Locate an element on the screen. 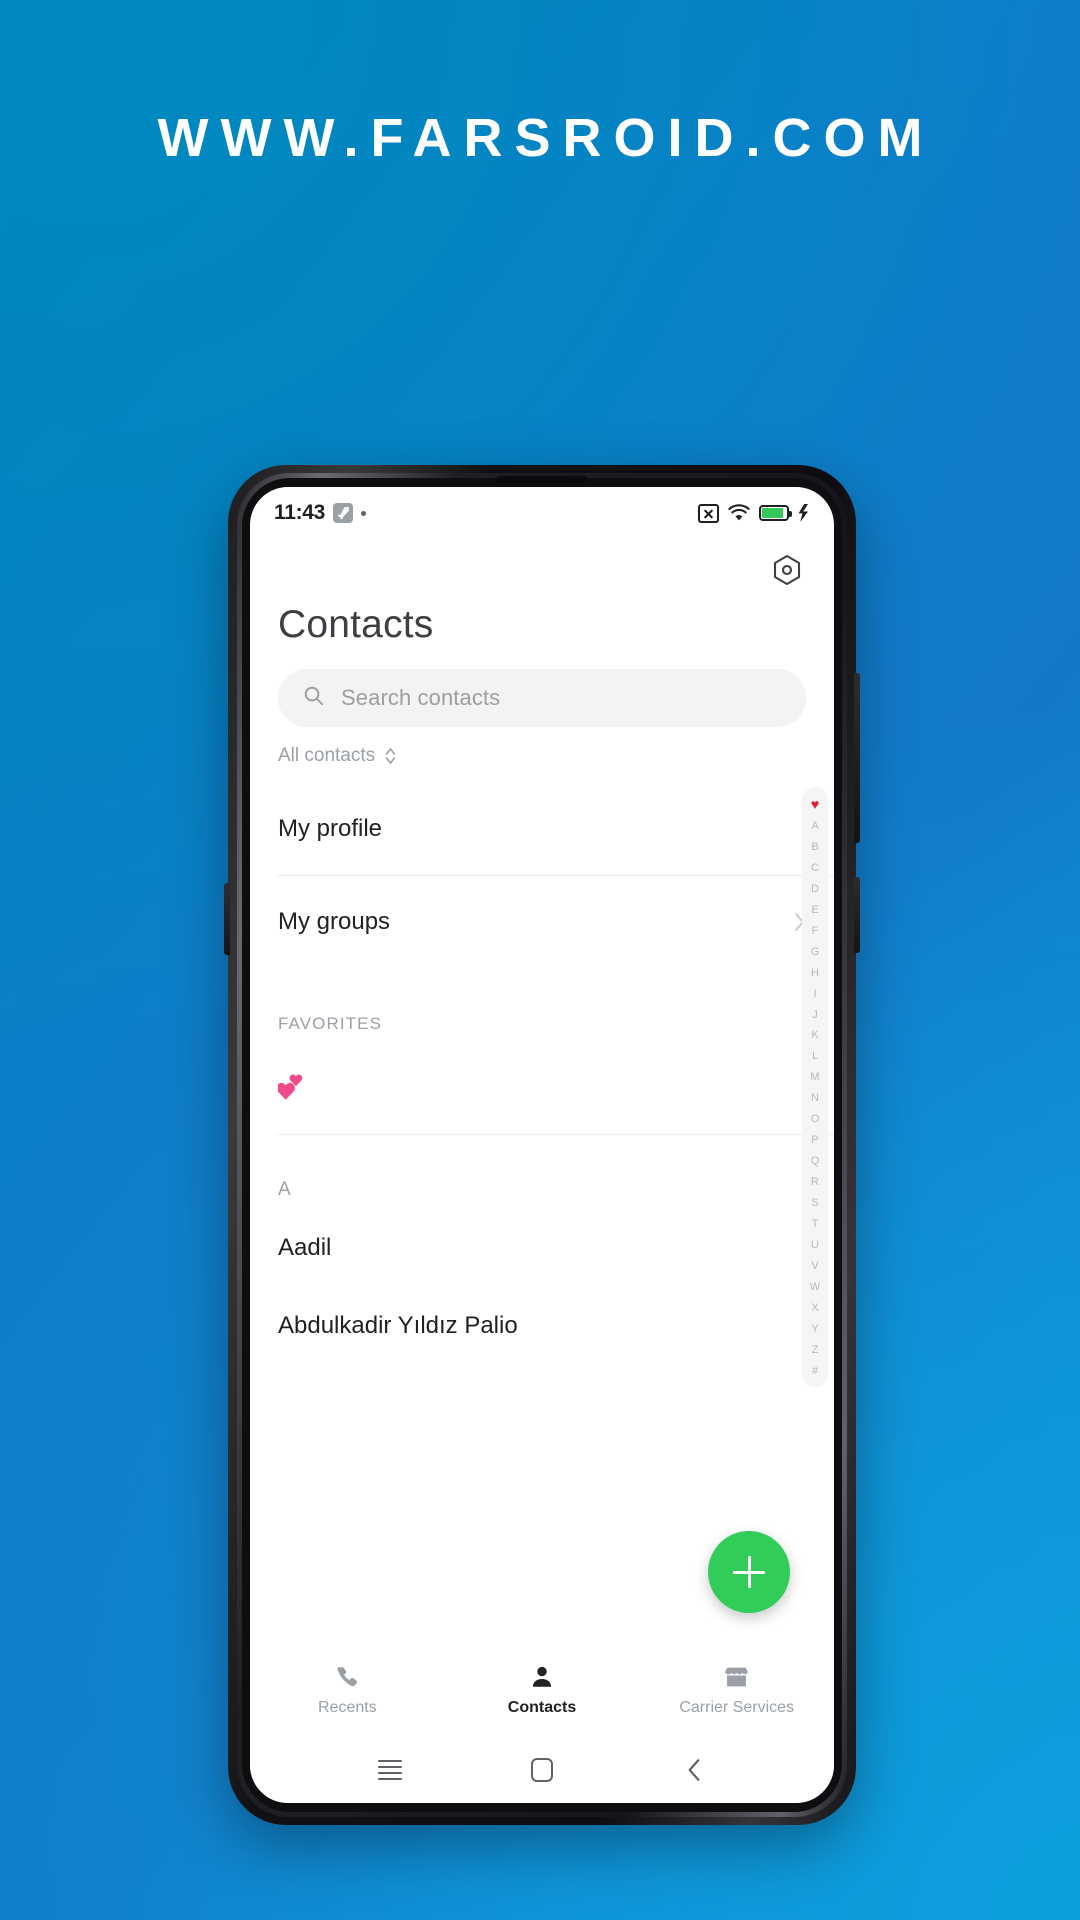 Image resolution: width=1080 pixels, height=1920 pixels. store-icon is located at coordinates (736, 1677).